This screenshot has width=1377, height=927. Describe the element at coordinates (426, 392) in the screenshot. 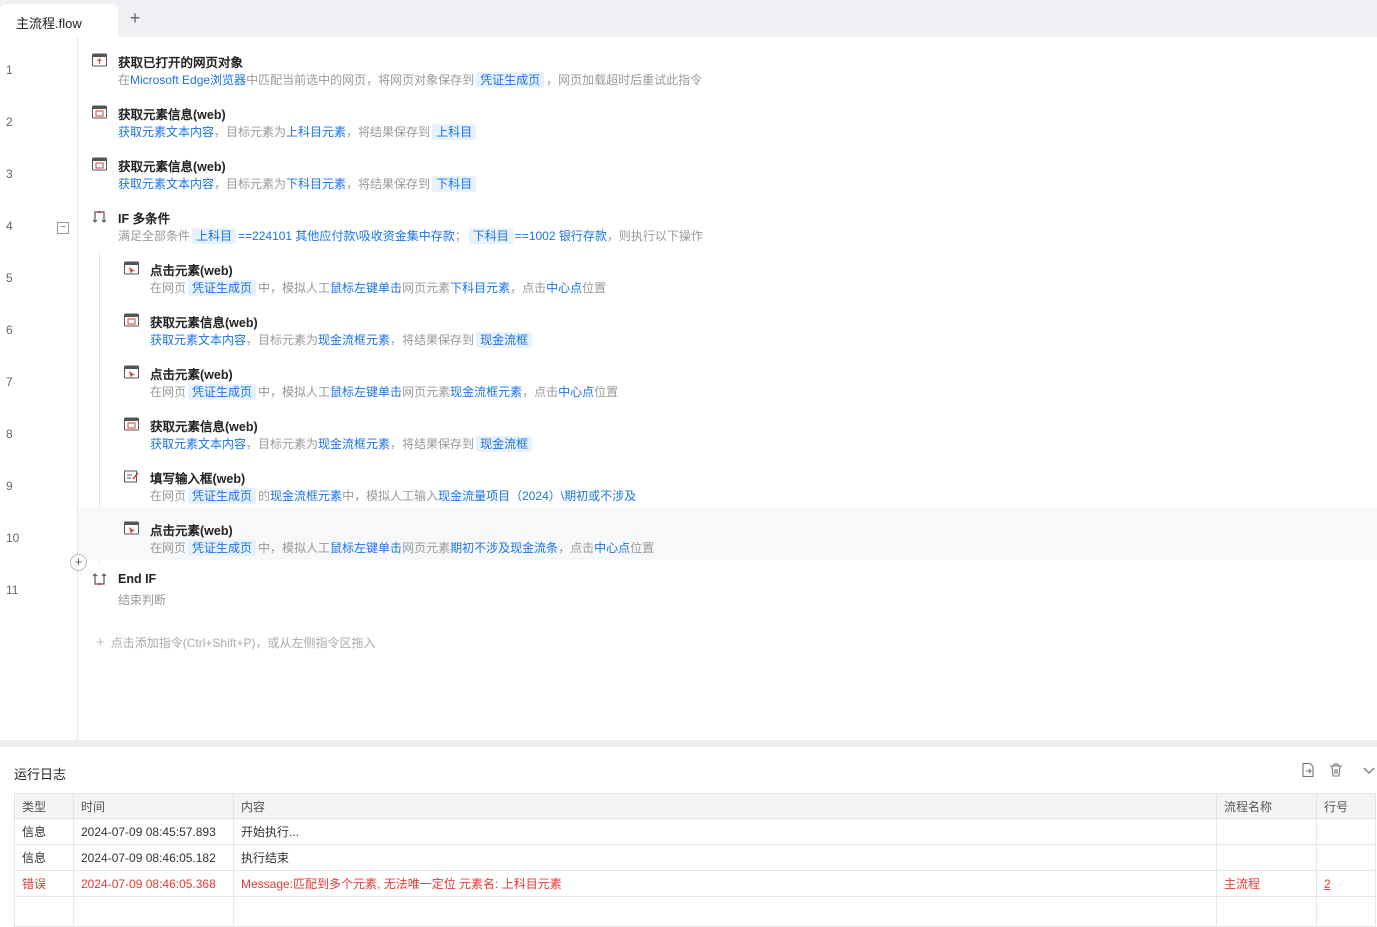

I see `desc-text: 网页元素` at that location.